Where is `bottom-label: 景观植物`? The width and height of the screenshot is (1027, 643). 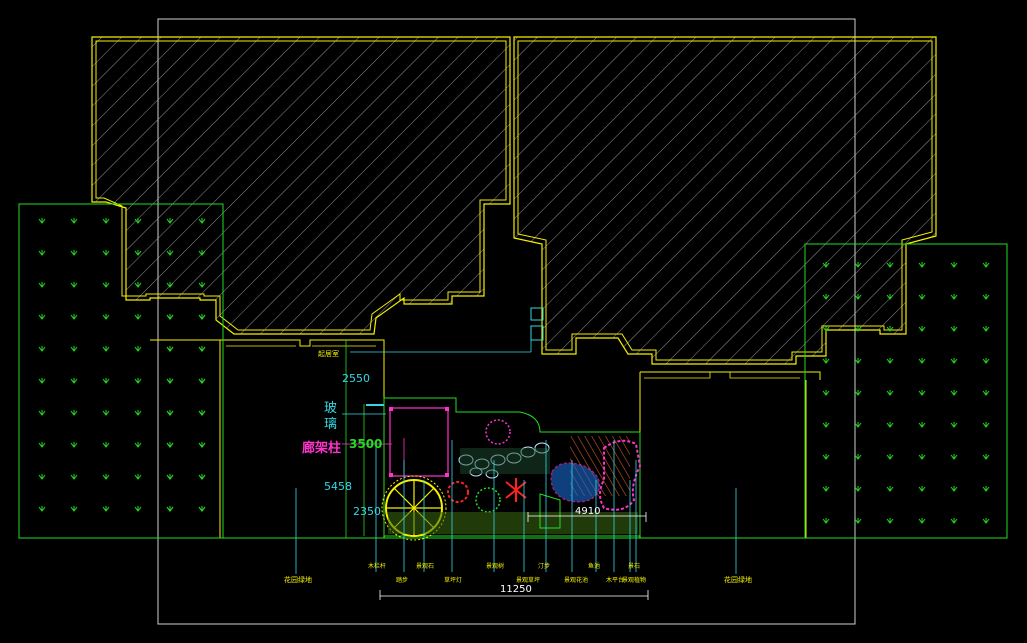 bottom-label: 景观植物 is located at coordinates (634, 580).